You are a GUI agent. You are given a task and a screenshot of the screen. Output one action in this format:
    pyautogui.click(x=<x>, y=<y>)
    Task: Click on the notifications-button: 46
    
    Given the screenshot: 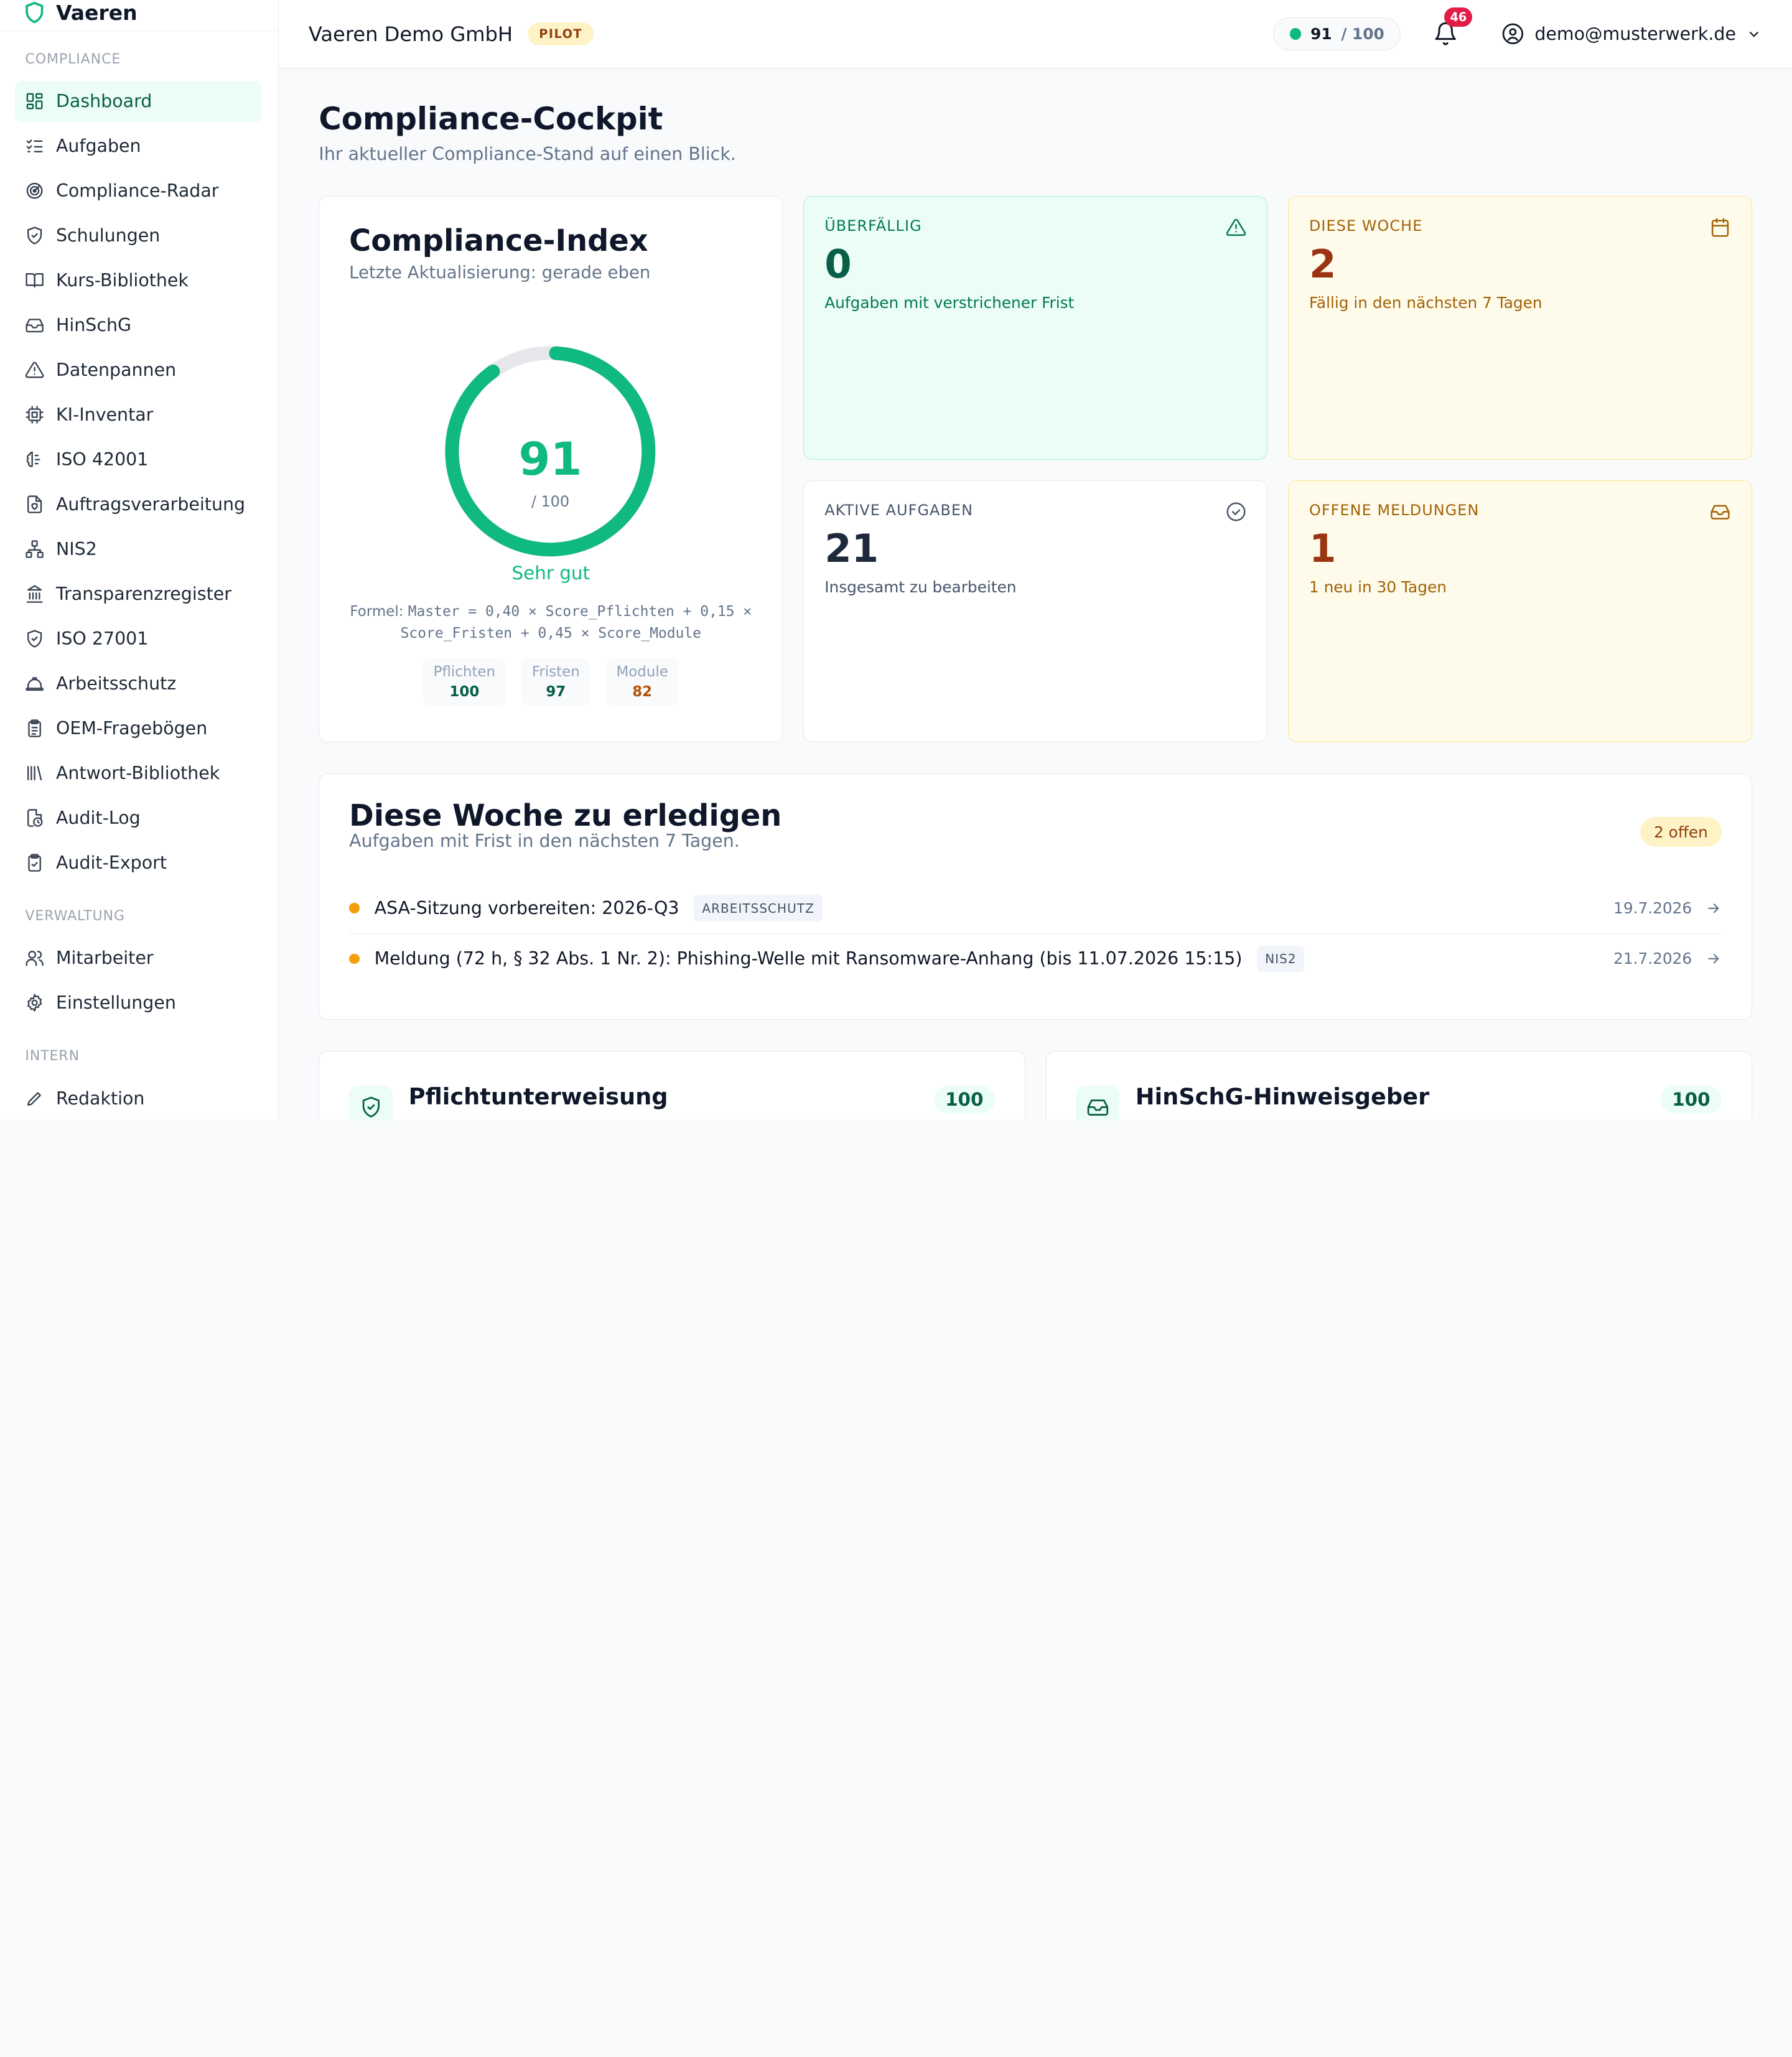 What is the action you would take?
    pyautogui.click(x=1453, y=26)
    